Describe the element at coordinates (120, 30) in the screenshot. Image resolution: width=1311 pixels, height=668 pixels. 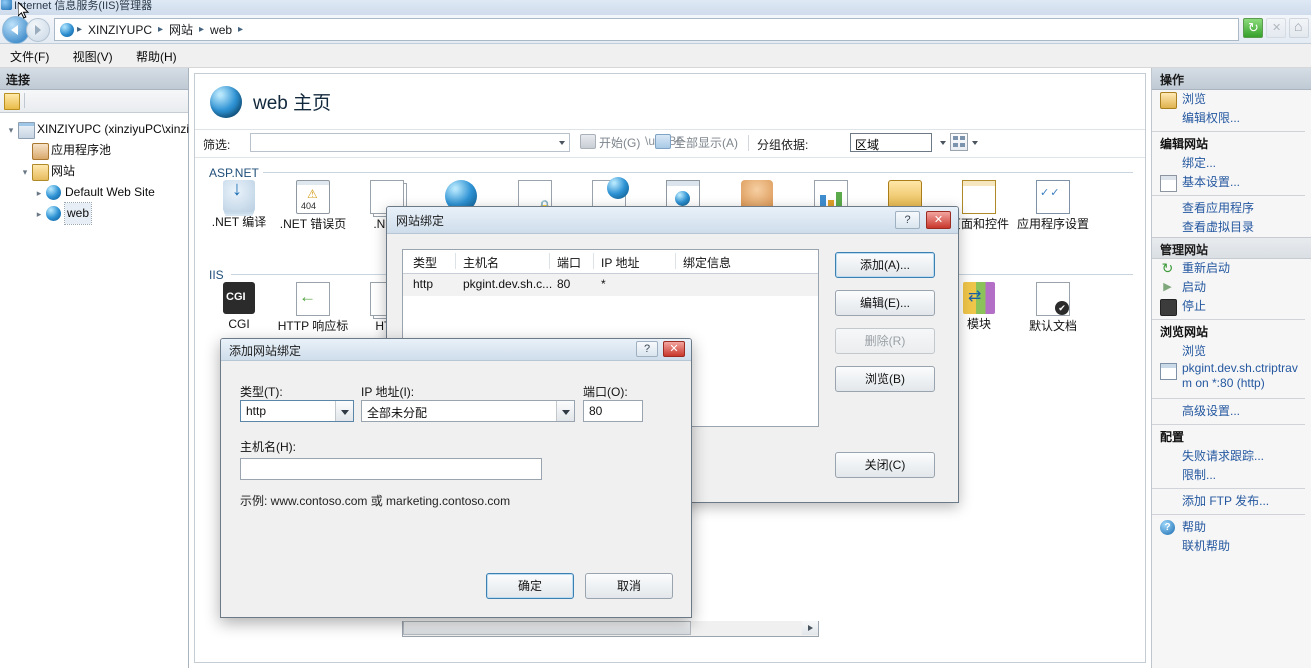
I see `breadcrumb-item-server: XINZIYUPC` at that location.